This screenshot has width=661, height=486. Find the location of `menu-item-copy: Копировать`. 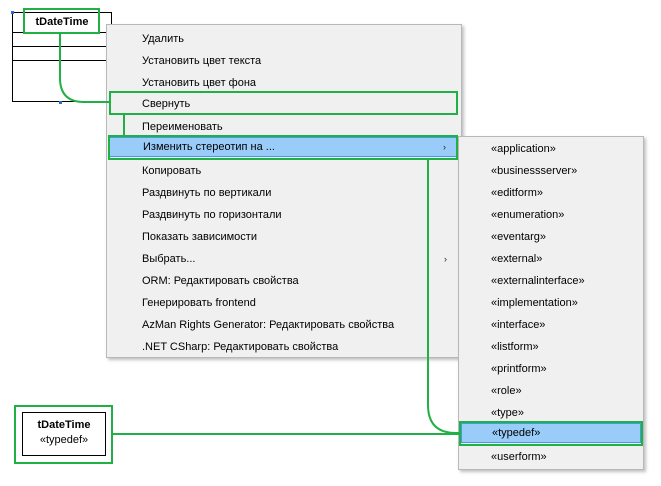

menu-item-copy: Копировать is located at coordinates (284, 171).